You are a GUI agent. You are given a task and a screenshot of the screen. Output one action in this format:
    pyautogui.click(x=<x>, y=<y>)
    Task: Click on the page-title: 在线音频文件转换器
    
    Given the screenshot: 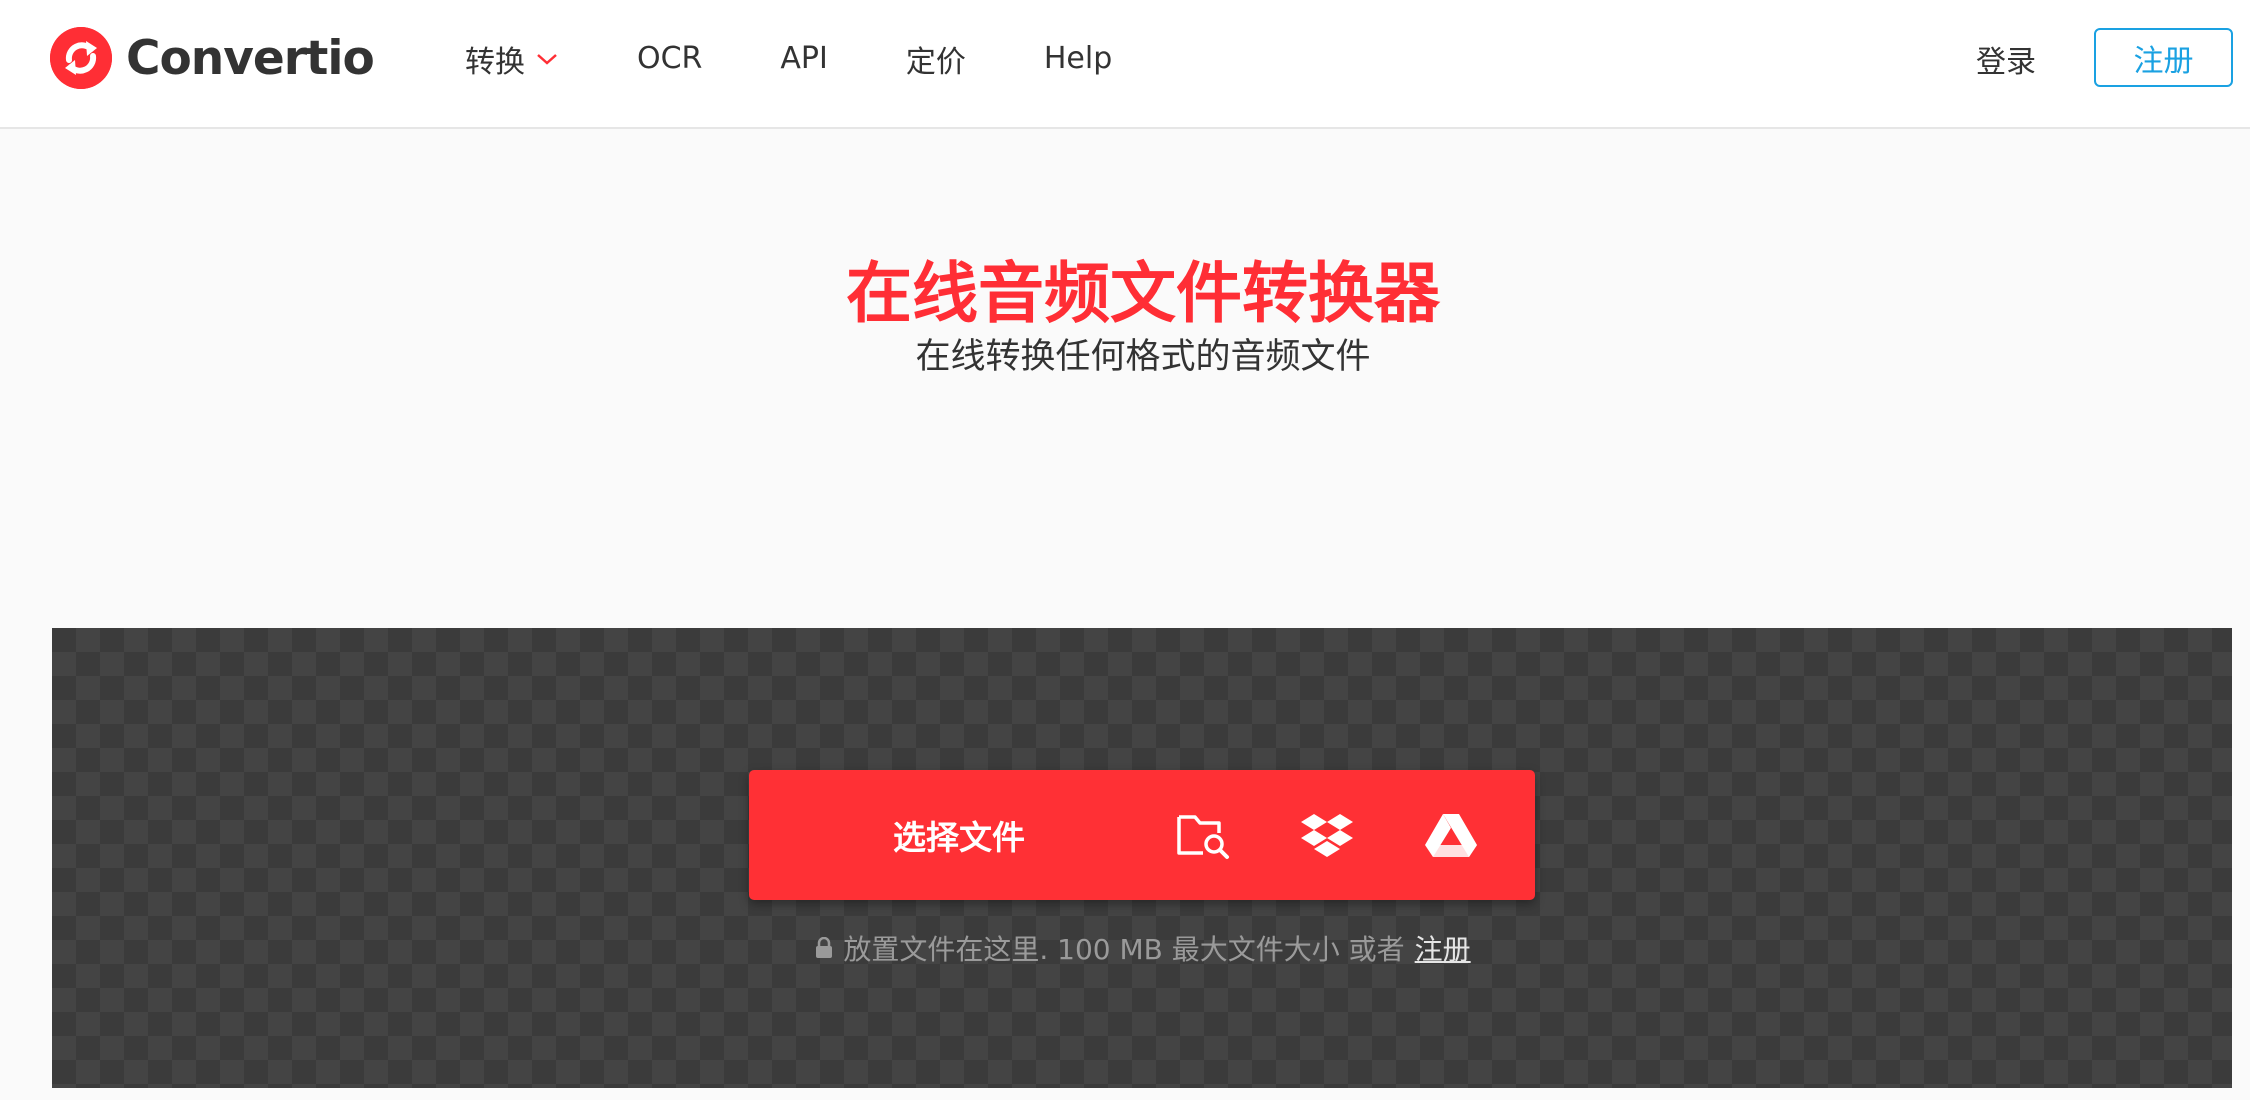 What is the action you would take?
    pyautogui.click(x=1143, y=293)
    